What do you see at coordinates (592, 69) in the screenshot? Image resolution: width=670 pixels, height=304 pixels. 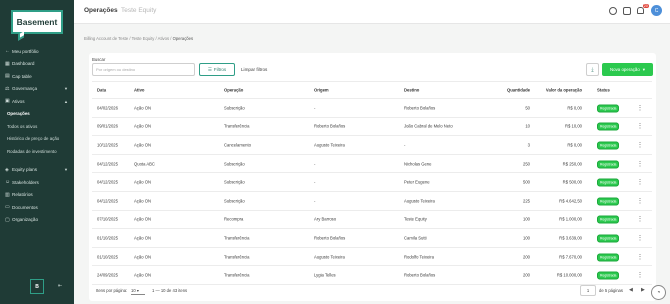 I see `download-button: ⤓` at bounding box center [592, 69].